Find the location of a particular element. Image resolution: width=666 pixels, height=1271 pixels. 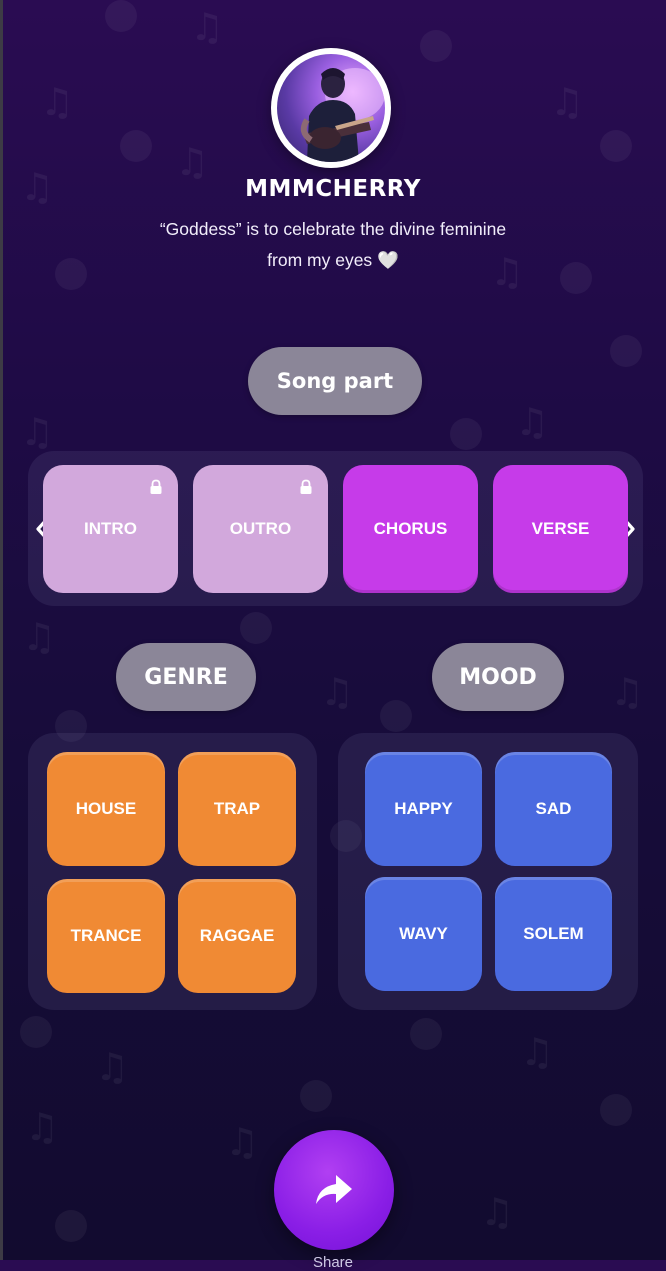

mood-heading: MOOD is located at coordinates (498, 677).